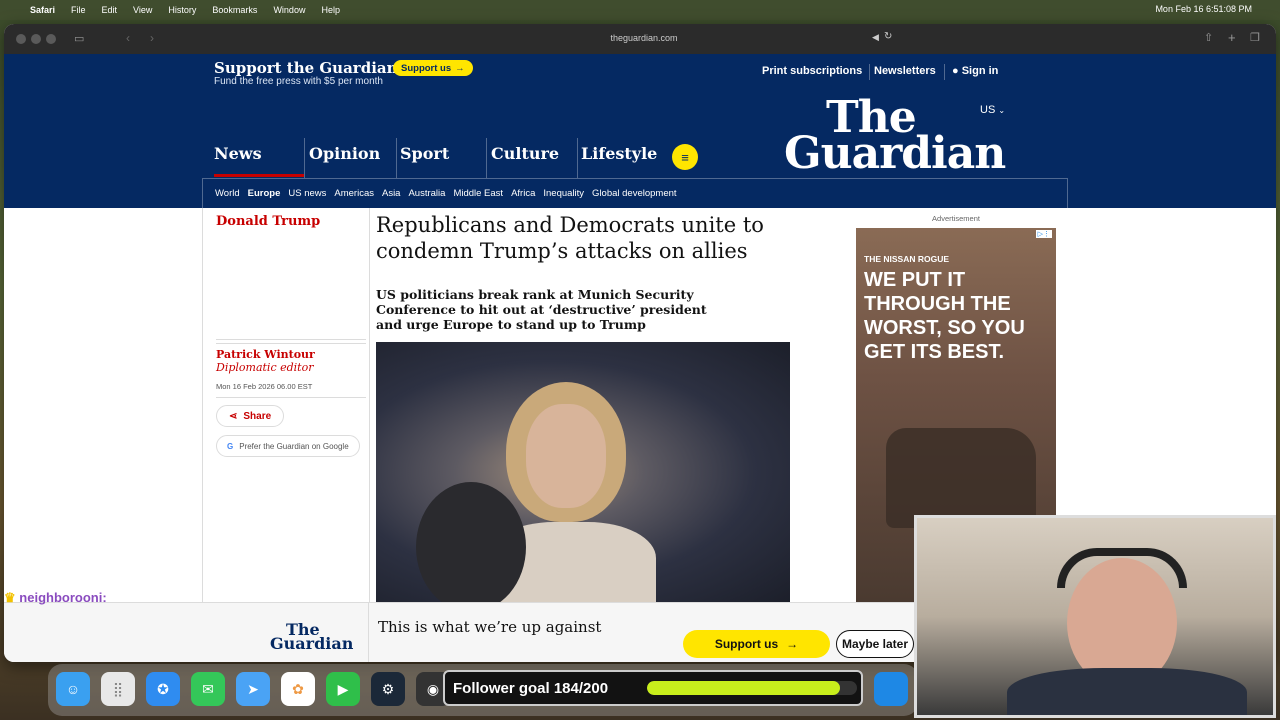 This screenshot has height=720, width=1280. I want to click on author-name: Patrick Wintour, so click(265, 354).